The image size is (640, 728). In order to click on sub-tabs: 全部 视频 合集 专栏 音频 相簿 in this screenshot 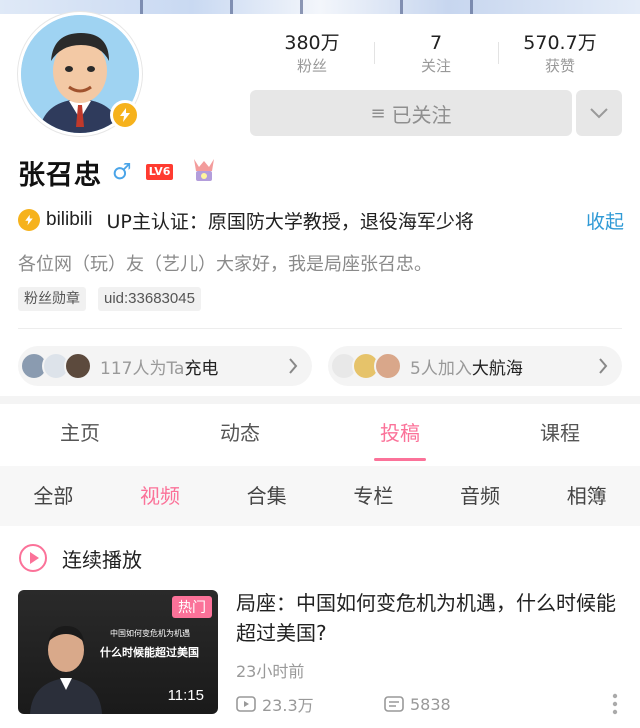, I will do `click(320, 496)`.